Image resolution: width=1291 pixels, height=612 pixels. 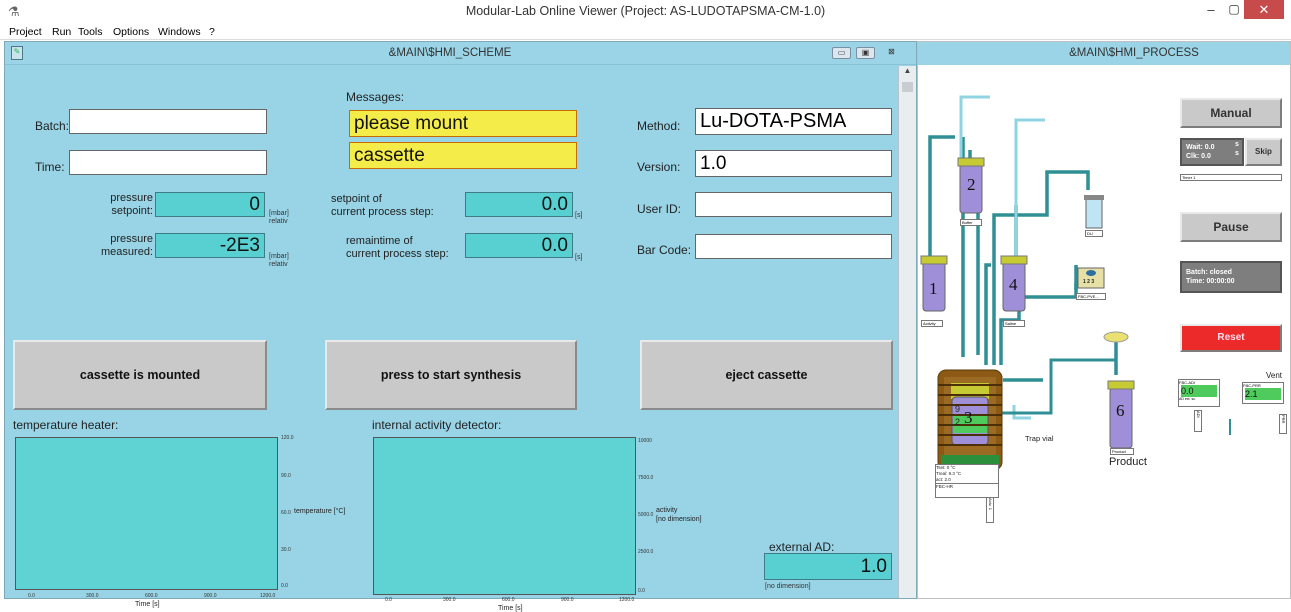 What do you see at coordinates (131, 239) in the screenshot?
I see `pressure-measured-label: pressure` at bounding box center [131, 239].